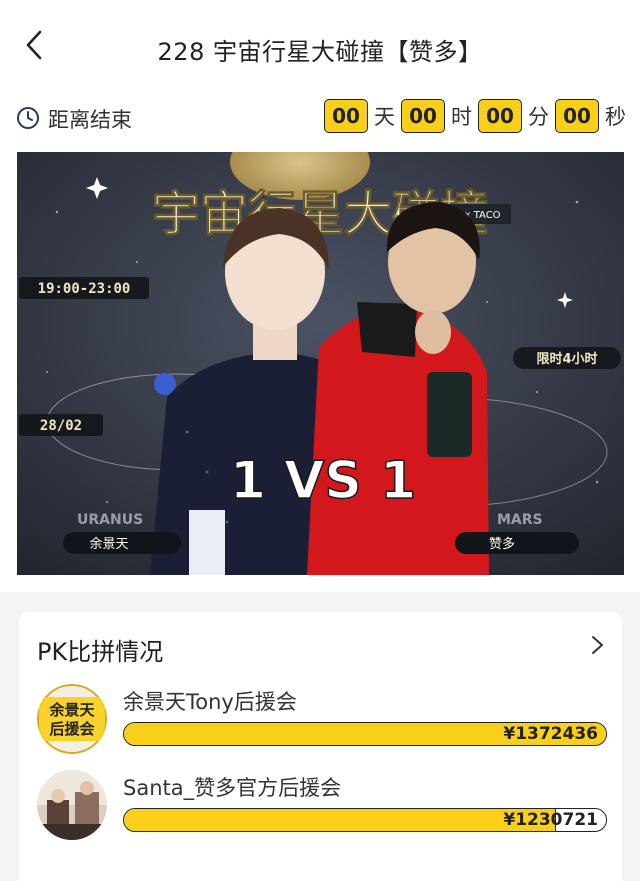 The width and height of the screenshot is (640, 881). Describe the element at coordinates (320, 117) in the screenshot. I see `countdown-row: 距离结束 00 天 00 时 00 分 00 秒` at that location.